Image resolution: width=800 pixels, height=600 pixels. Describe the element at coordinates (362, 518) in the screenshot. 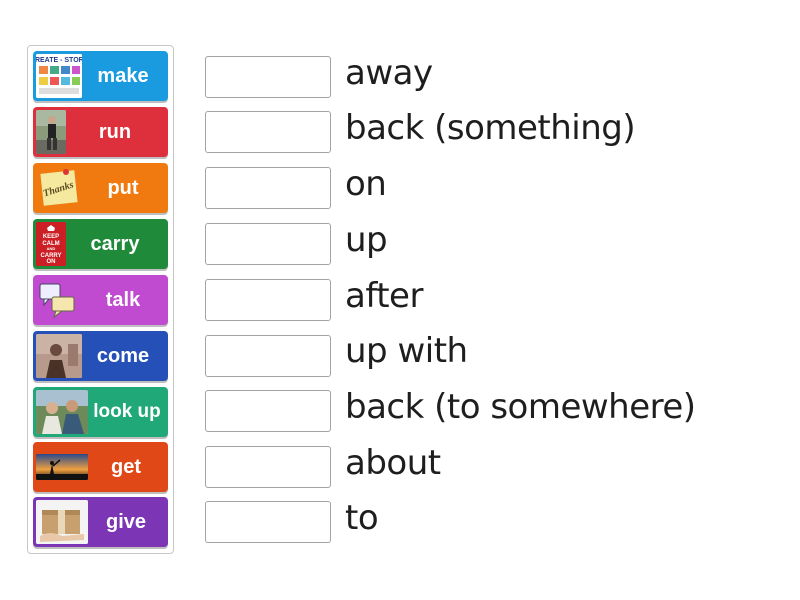

I see `phrase-9: to` at that location.